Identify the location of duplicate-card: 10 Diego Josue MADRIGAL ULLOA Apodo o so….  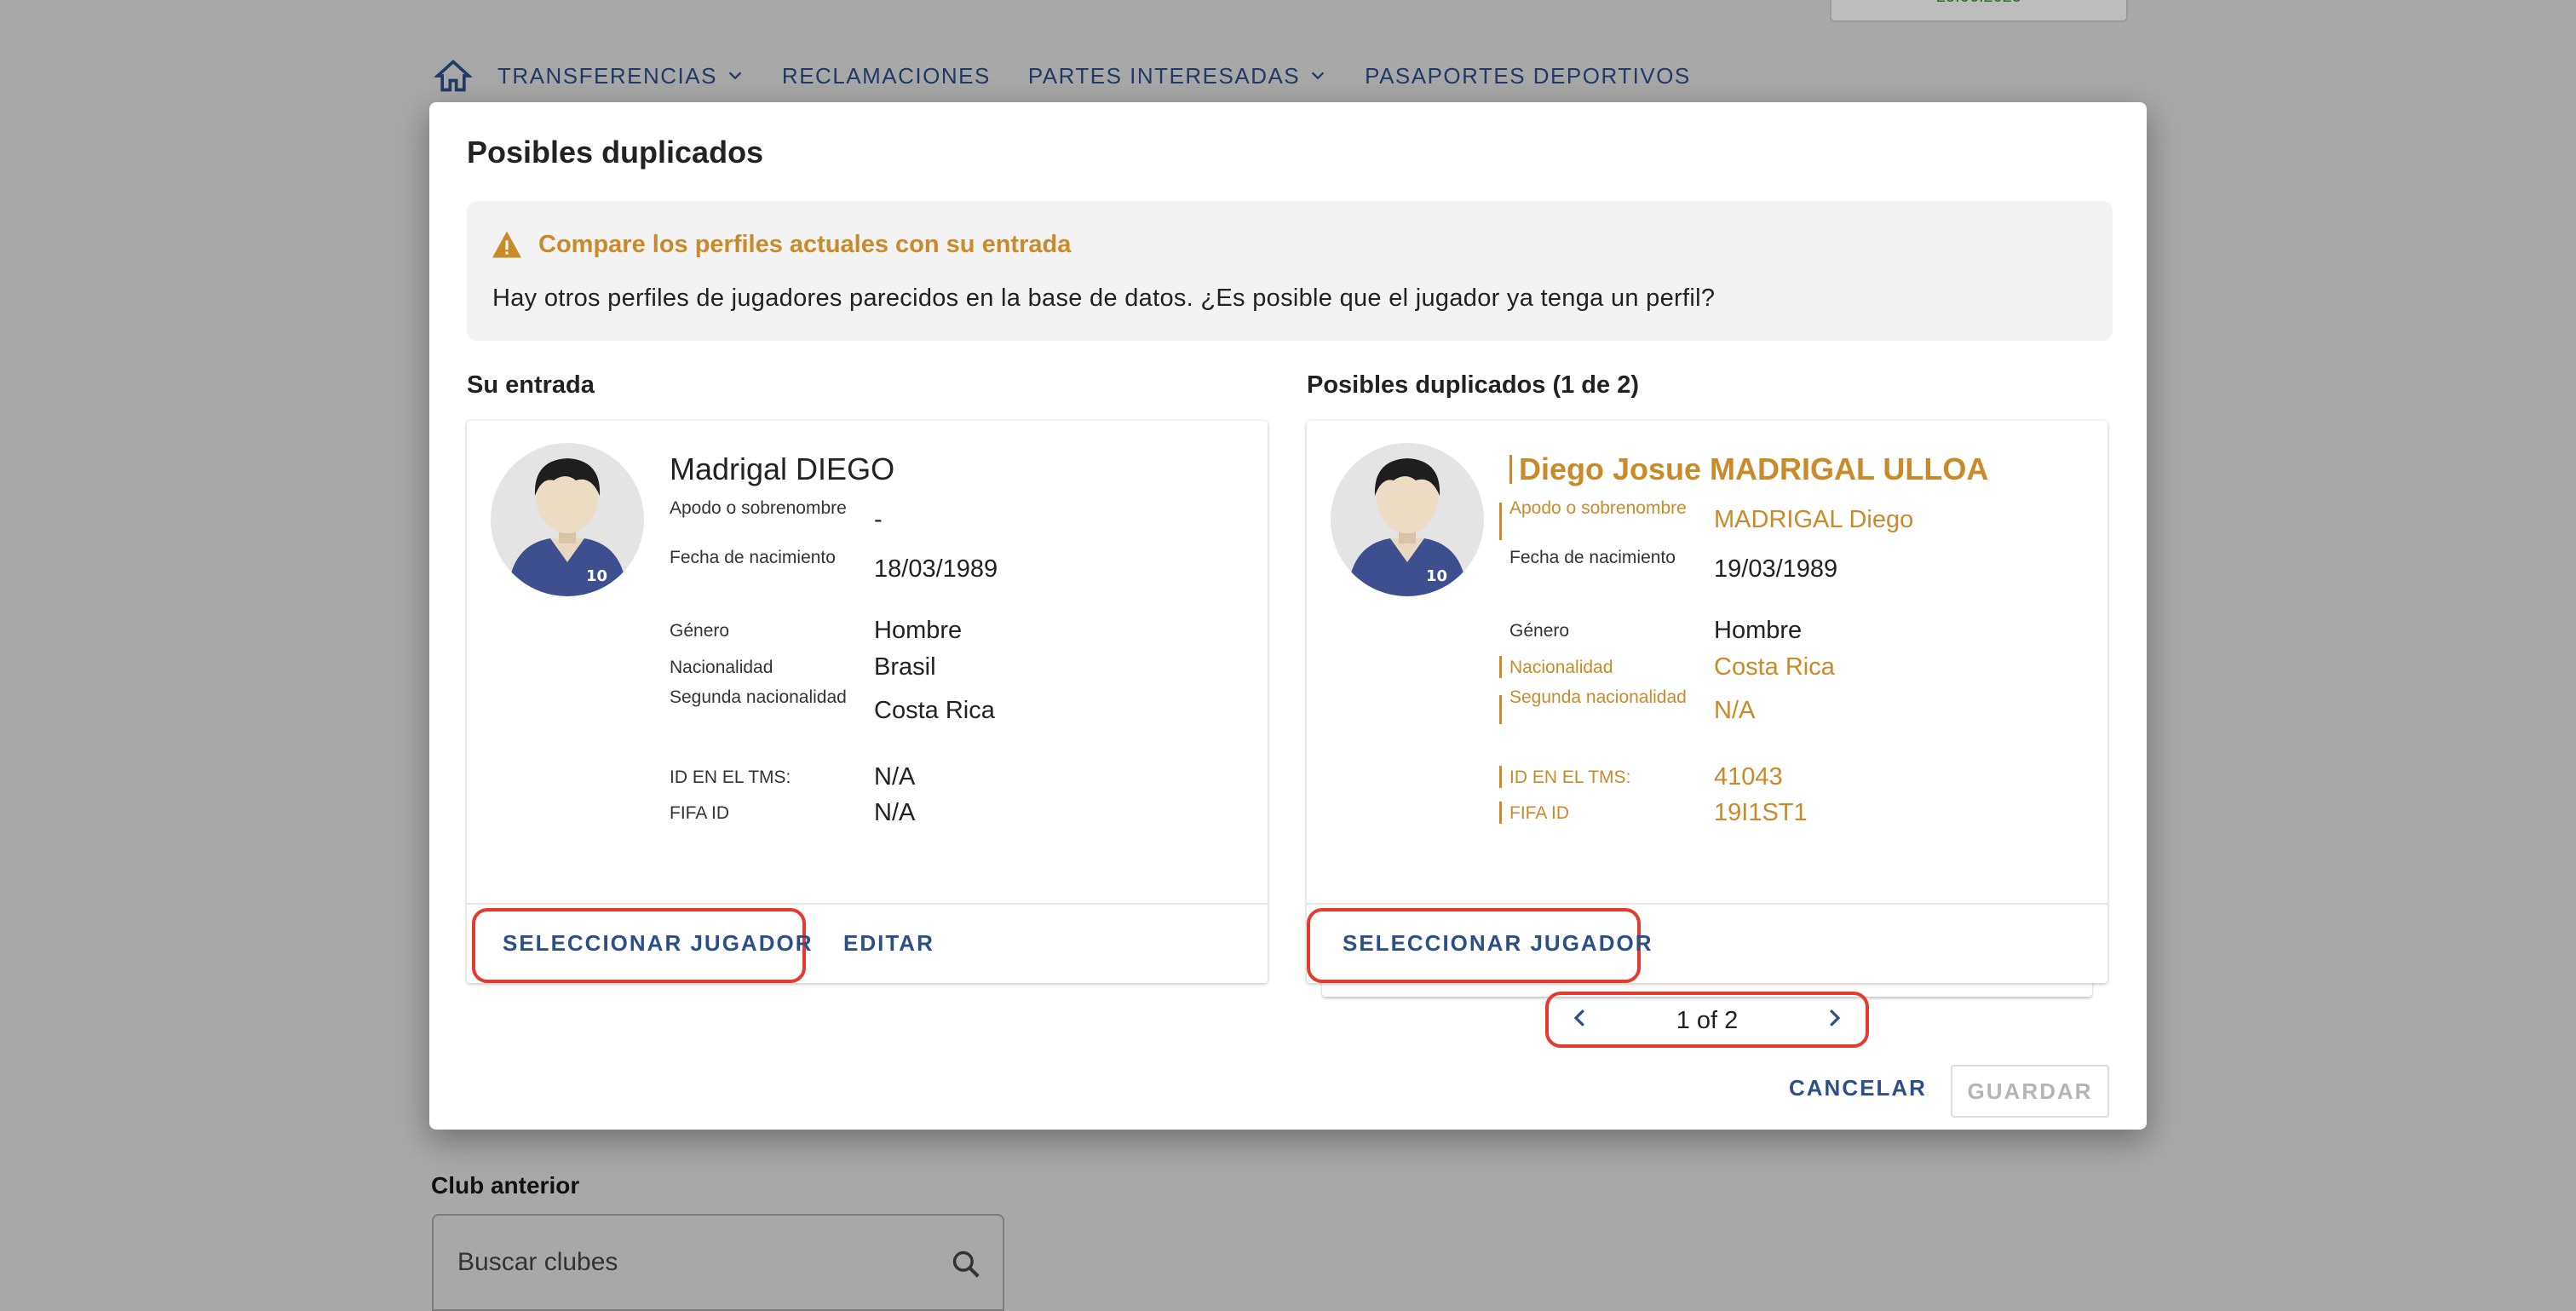
(1707, 702).